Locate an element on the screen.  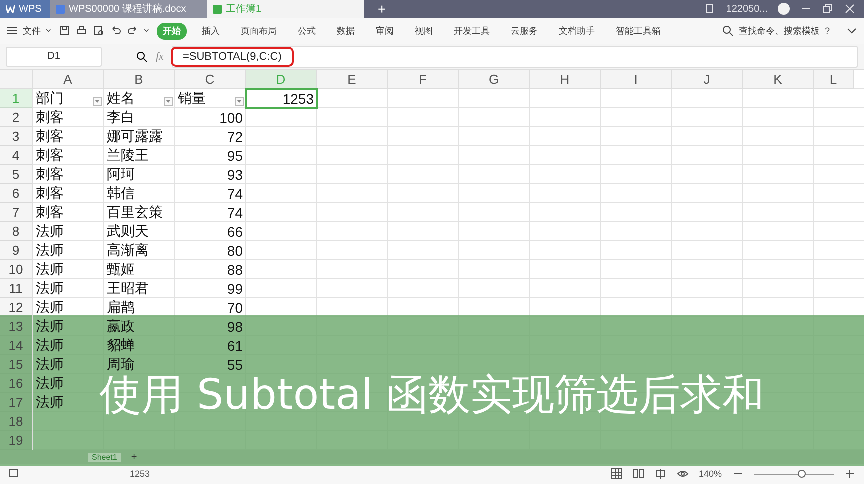
formula-field: =SUBTOTAL(9,C:C) is located at coordinates (515, 57).